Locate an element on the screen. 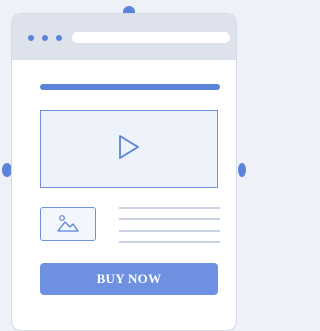 Image resolution: width=320 pixels, height=331 pixels. heading-placeholder is located at coordinates (130, 87).